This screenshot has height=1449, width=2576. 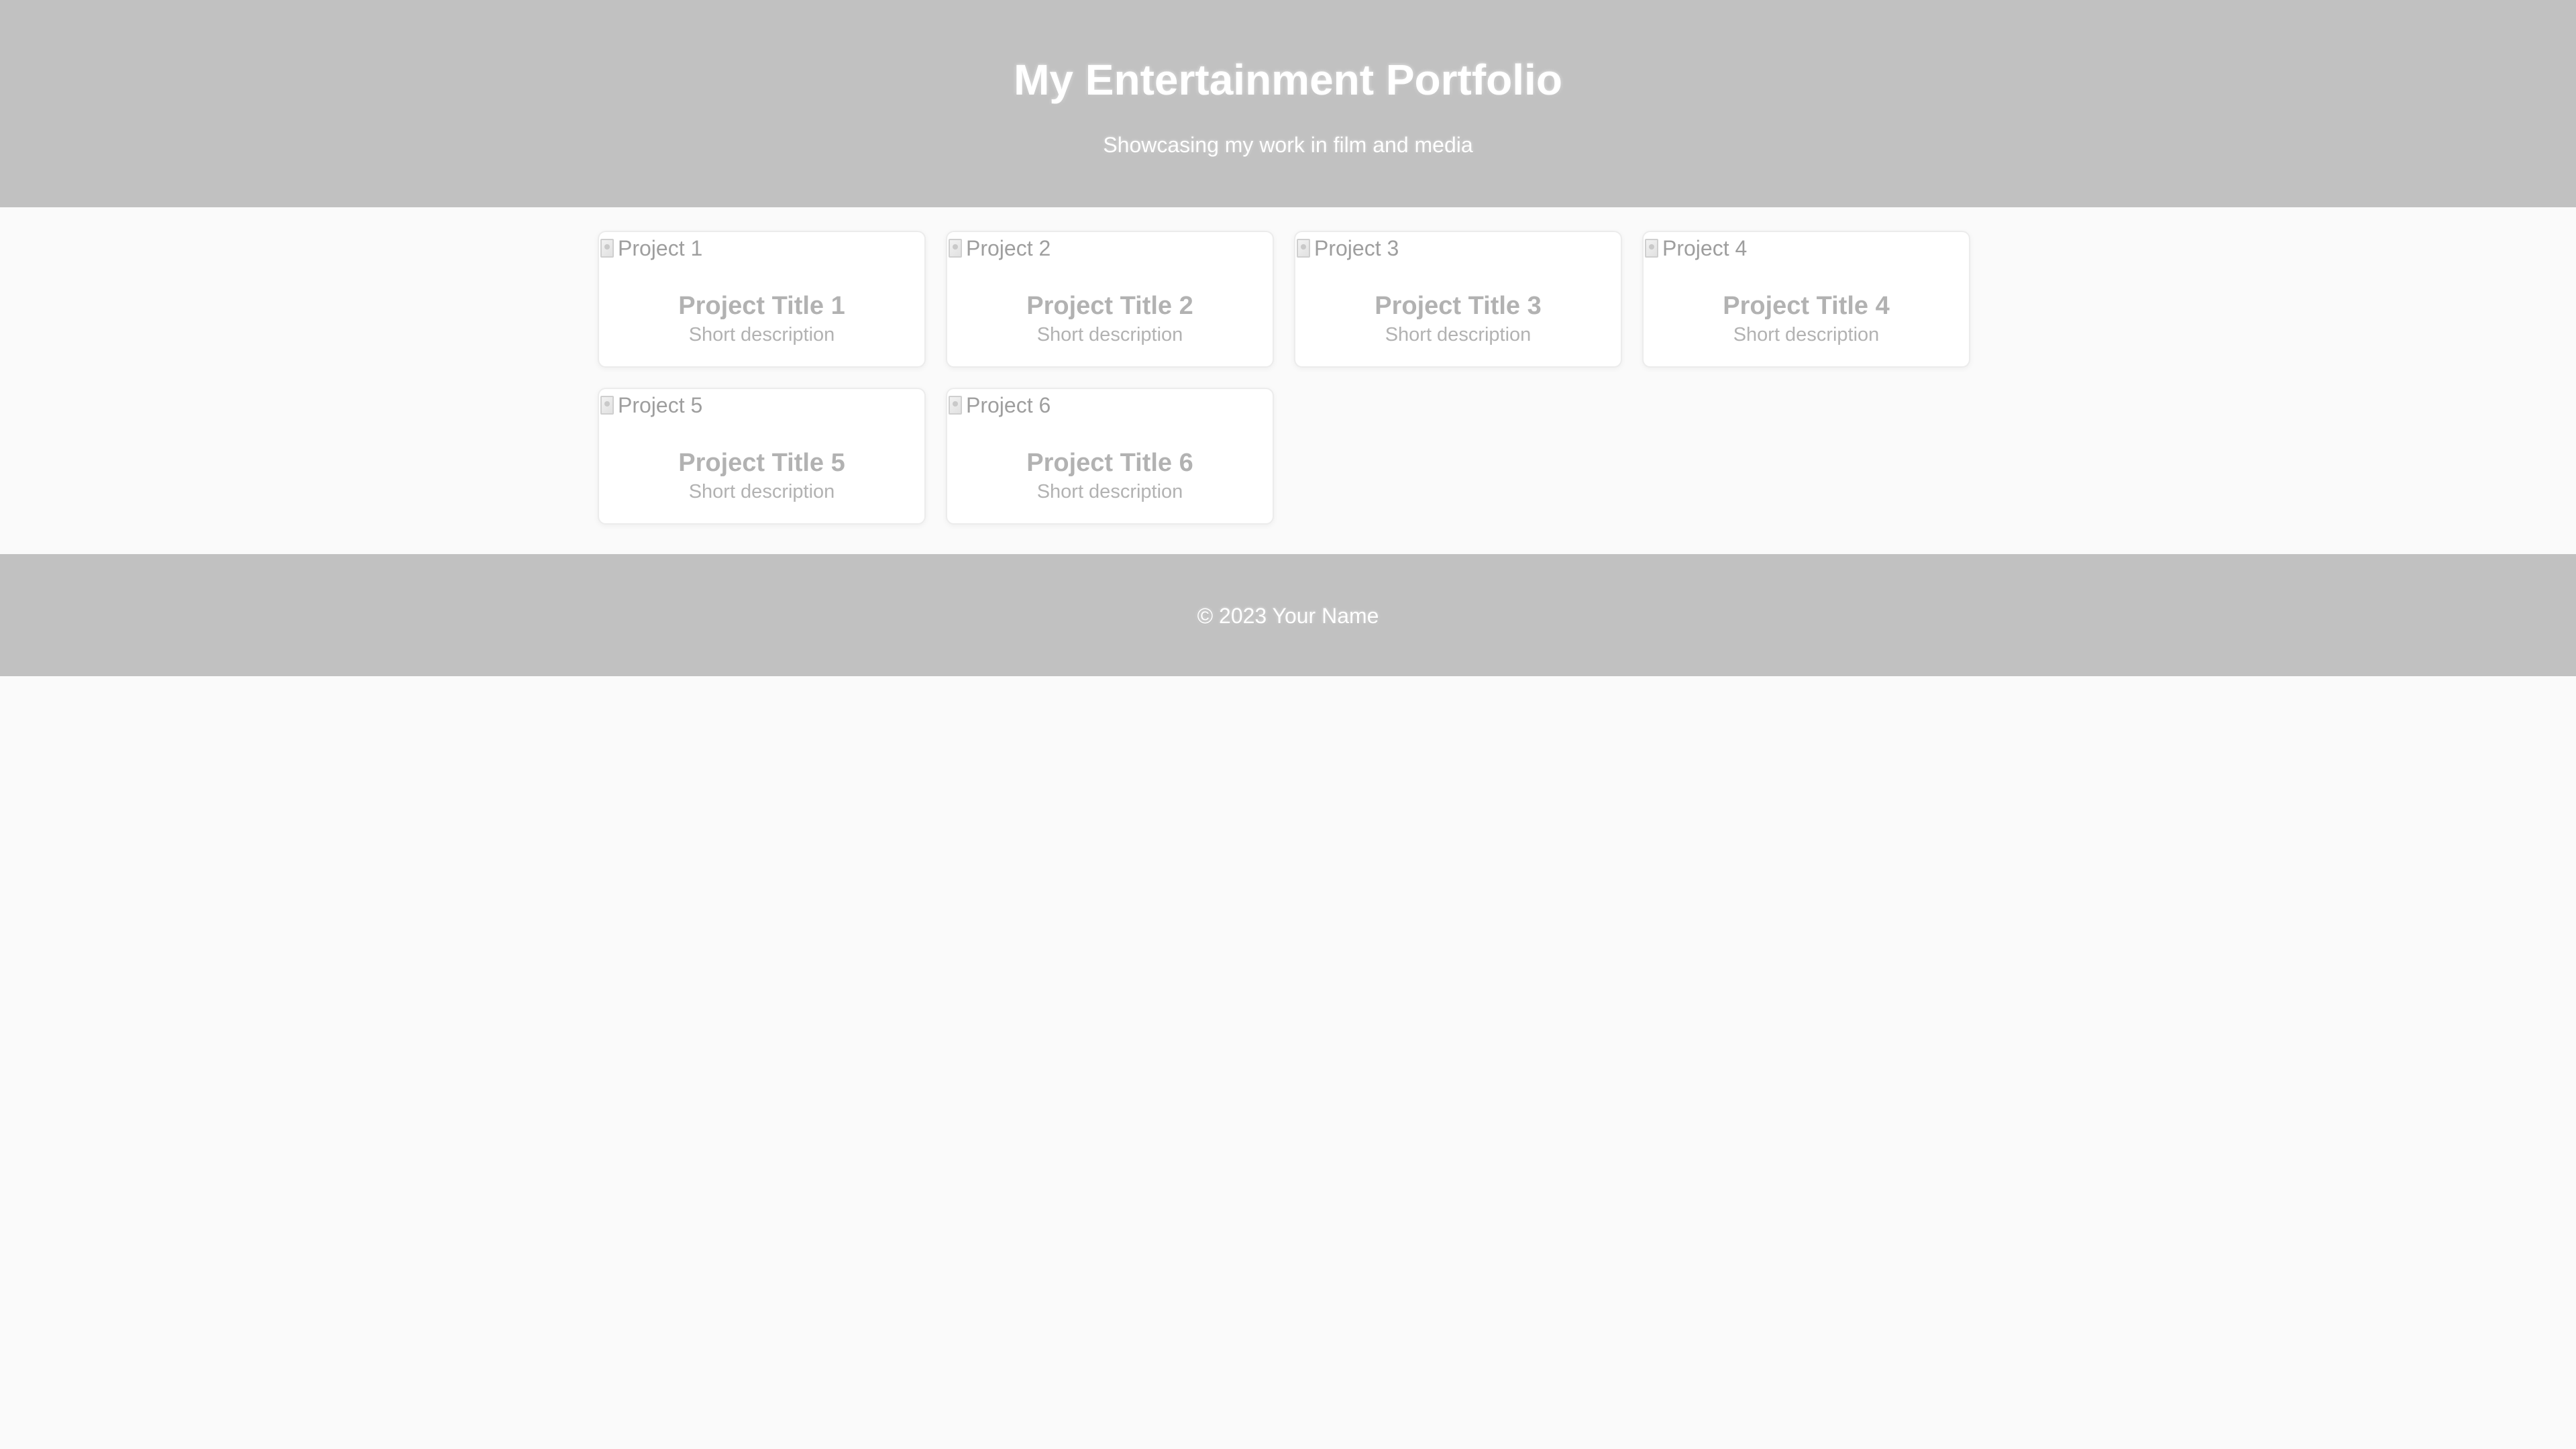 What do you see at coordinates (1705, 247) in the screenshot?
I see `project-image-alt: Project 4` at bounding box center [1705, 247].